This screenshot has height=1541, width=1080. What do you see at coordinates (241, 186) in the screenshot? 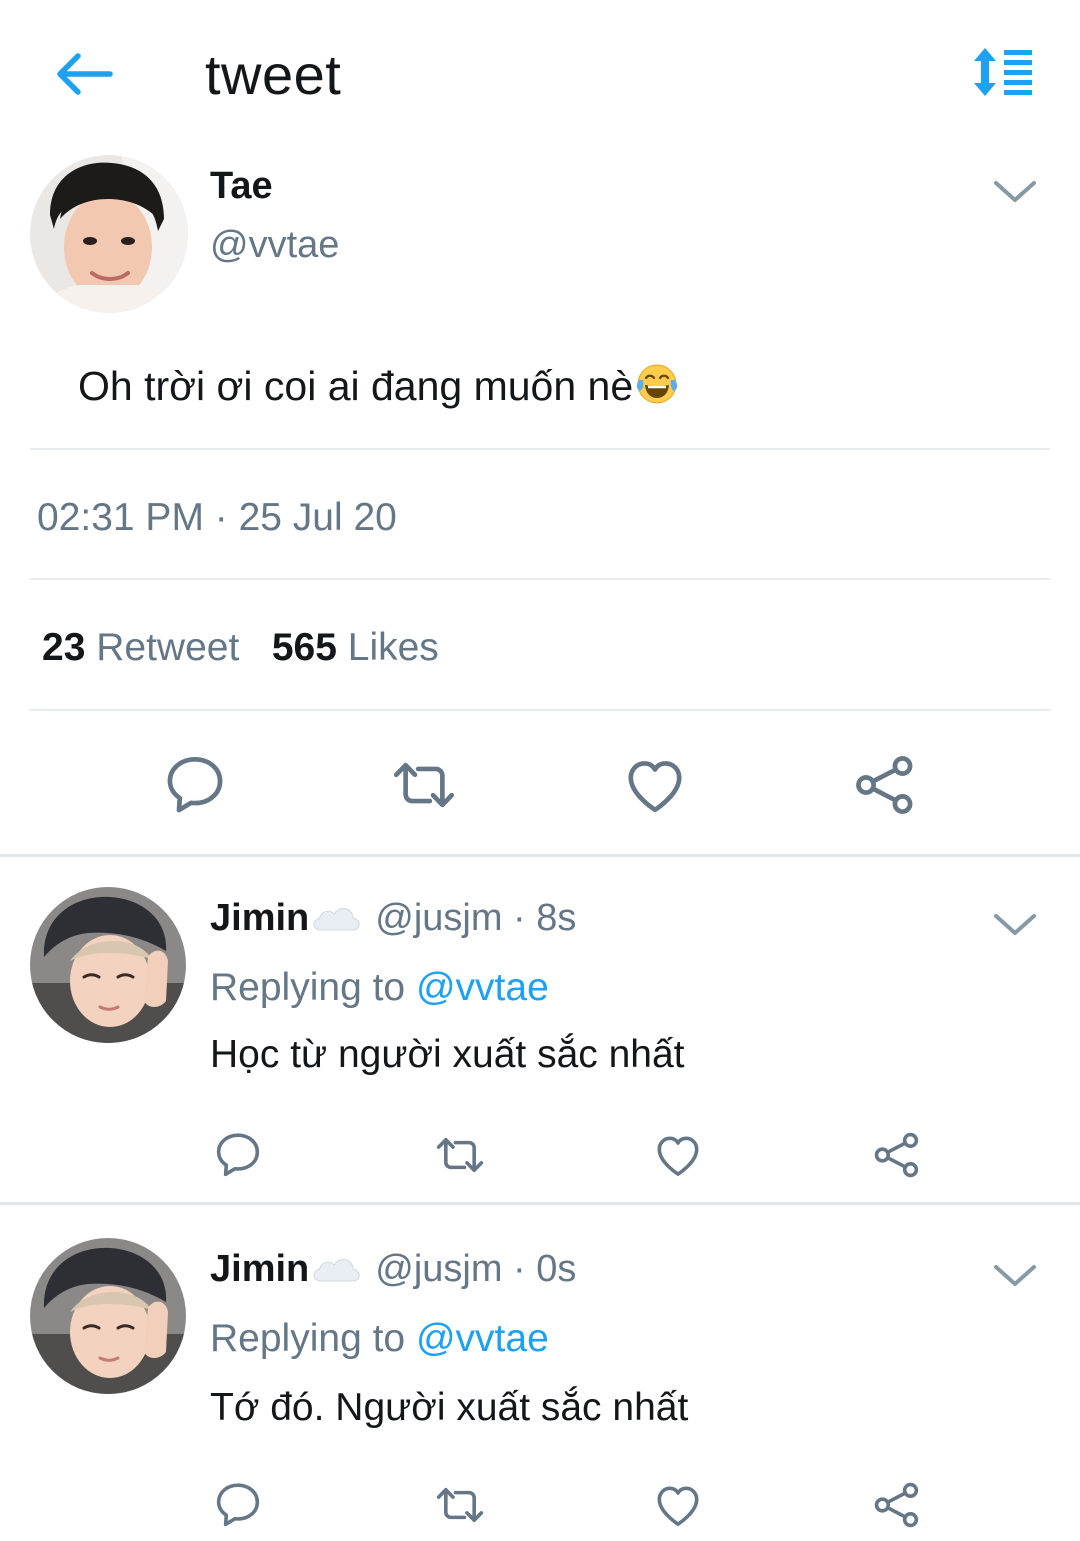
I see `author-name: Tae` at bounding box center [241, 186].